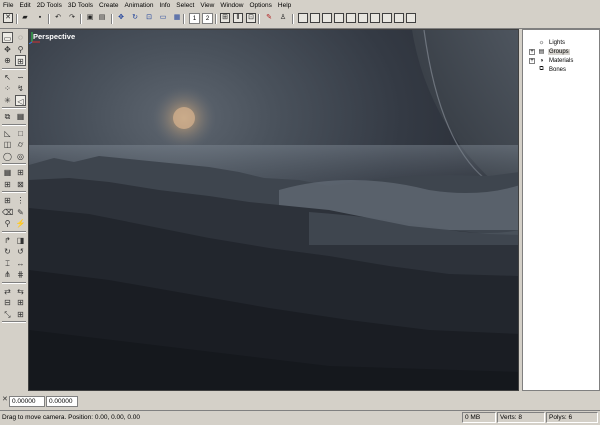 The image size is (600, 425). What do you see at coordinates (20, 314) in the screenshot?
I see `grid-four-tool-icon: ⊞` at bounding box center [20, 314].